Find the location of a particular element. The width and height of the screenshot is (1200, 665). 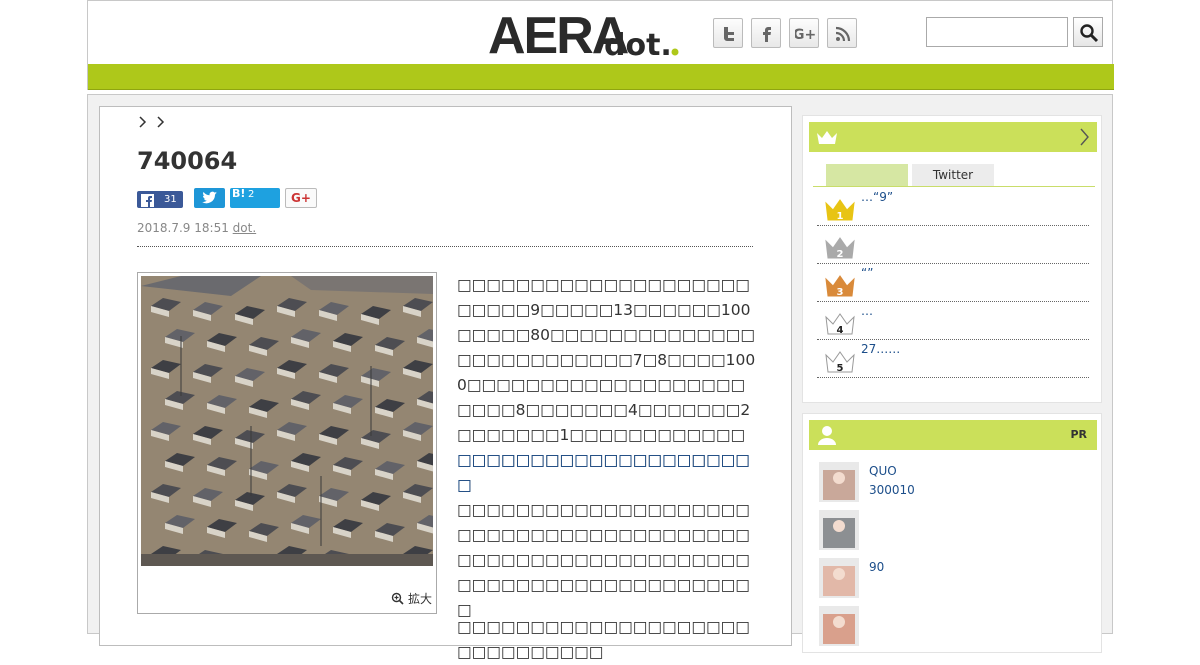

svg-text: 5 is located at coordinates (840, 368).